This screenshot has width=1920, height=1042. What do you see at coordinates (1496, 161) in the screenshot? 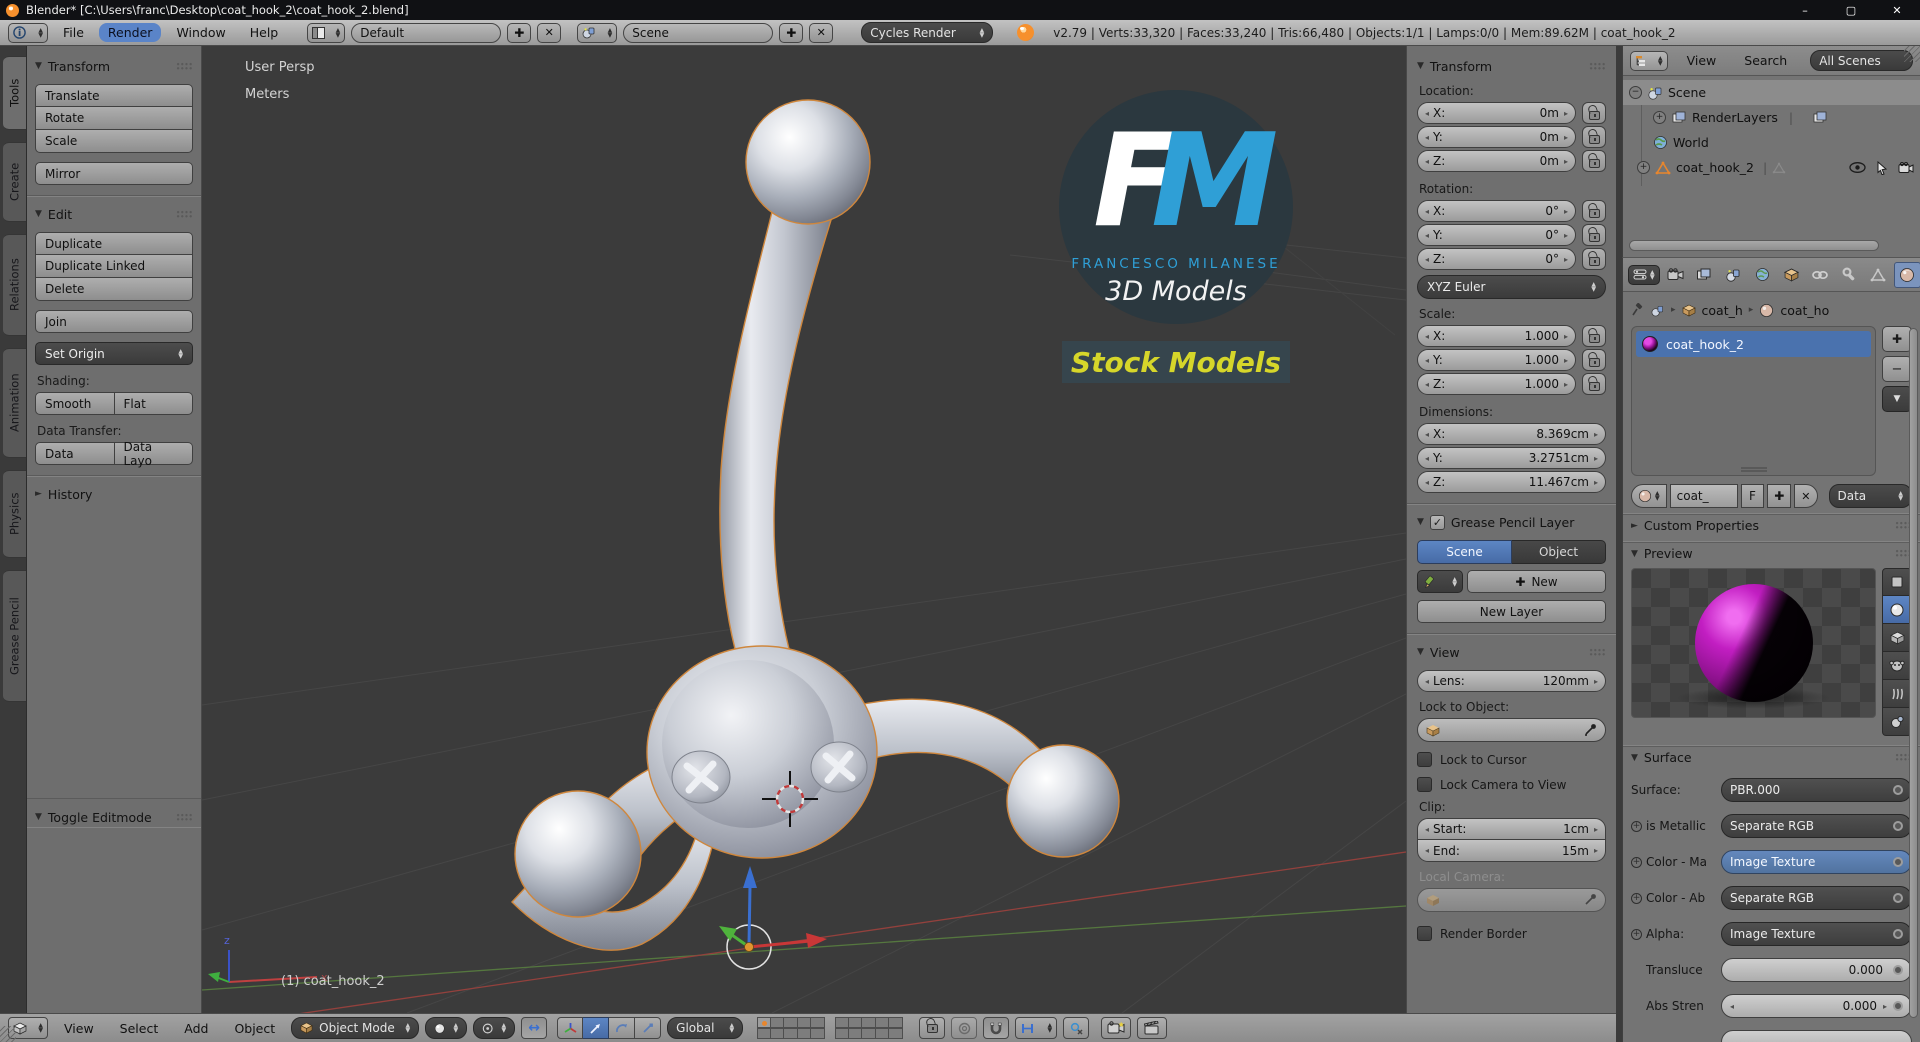
I see `location-z-field: Z:0m` at bounding box center [1496, 161].